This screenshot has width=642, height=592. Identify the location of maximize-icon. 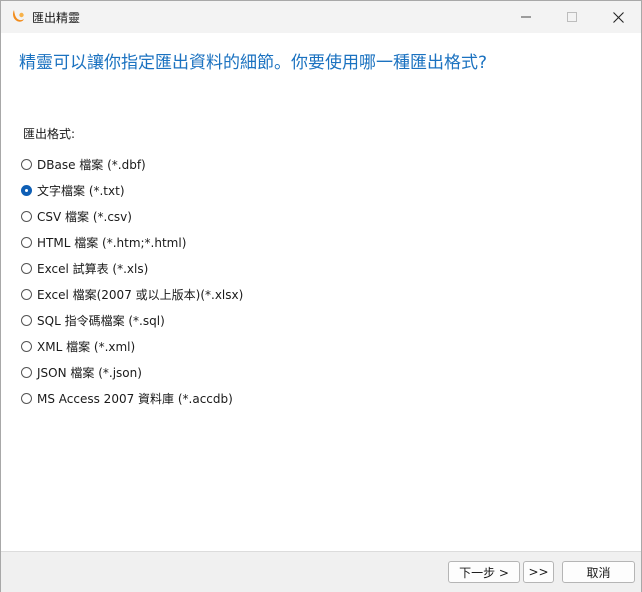
(572, 17).